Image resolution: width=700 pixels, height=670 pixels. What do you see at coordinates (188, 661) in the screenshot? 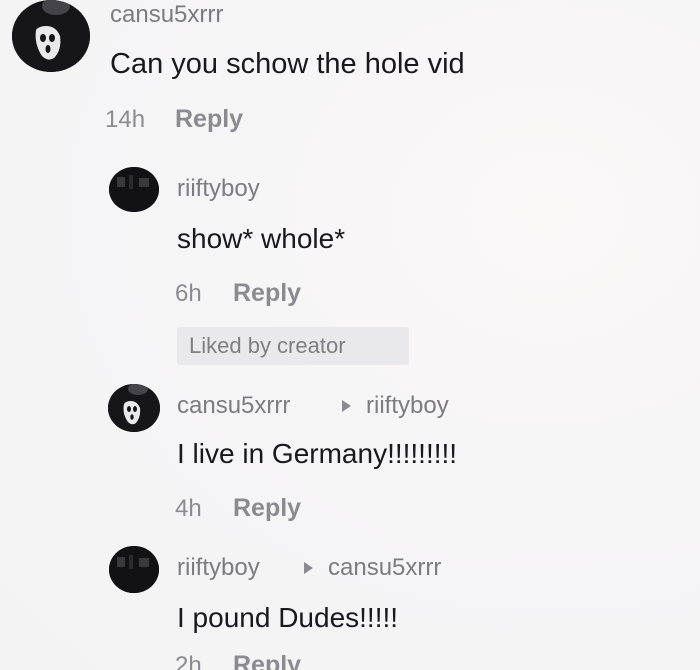
I see `timestamp: 2h` at bounding box center [188, 661].